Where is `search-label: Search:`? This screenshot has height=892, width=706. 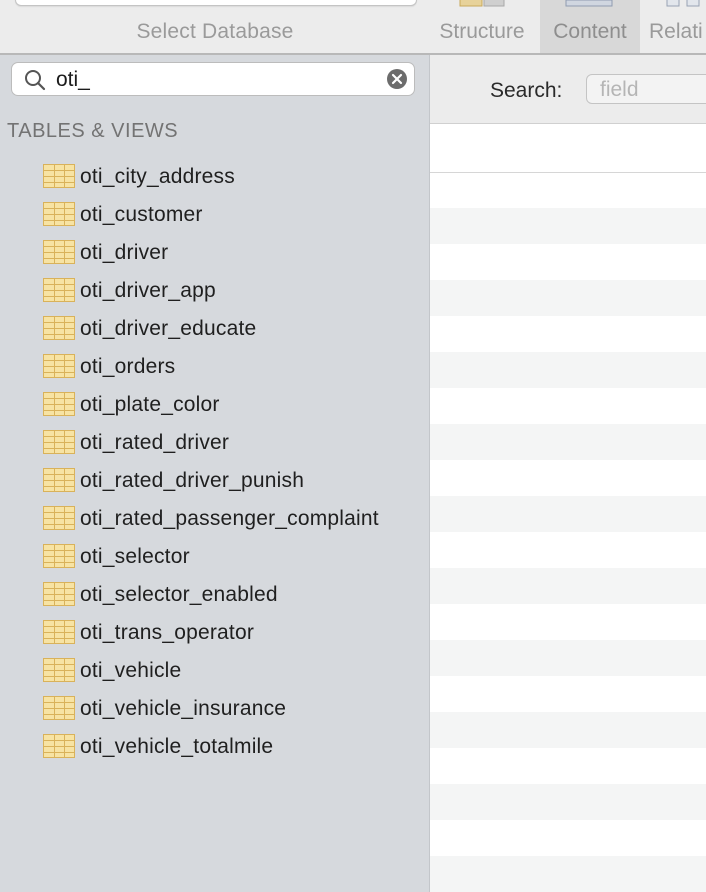 search-label: Search: is located at coordinates (526, 90).